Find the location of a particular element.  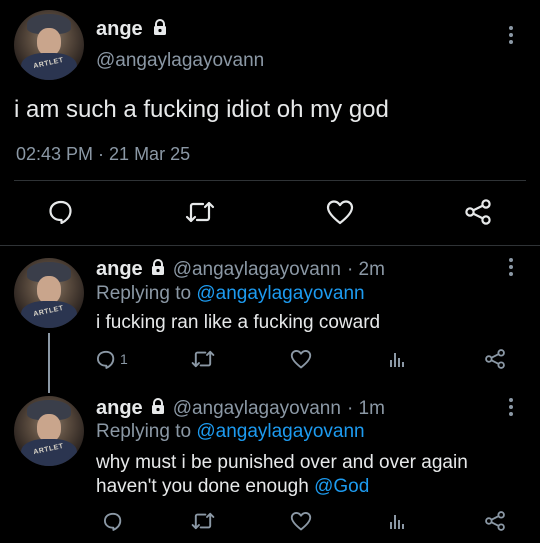

relative-time: · 1m is located at coordinates (365, 408).